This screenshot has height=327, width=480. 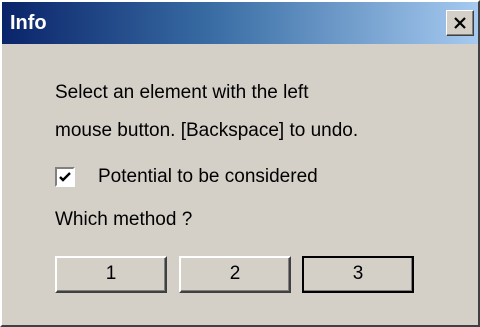 I want to click on window-title: Info, so click(x=28, y=23).